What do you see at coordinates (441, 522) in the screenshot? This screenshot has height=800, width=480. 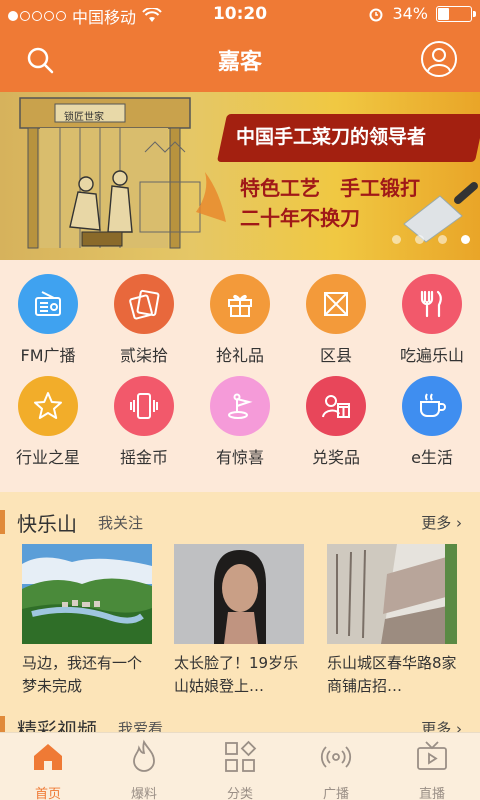 I see `more-link: 更多 ›` at bounding box center [441, 522].